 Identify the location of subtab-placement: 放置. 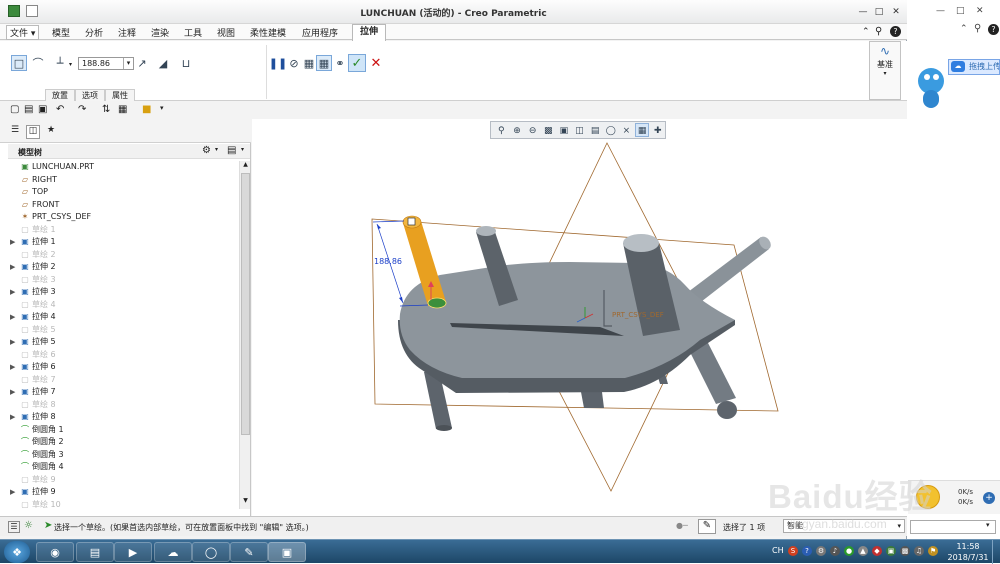
(60, 95).